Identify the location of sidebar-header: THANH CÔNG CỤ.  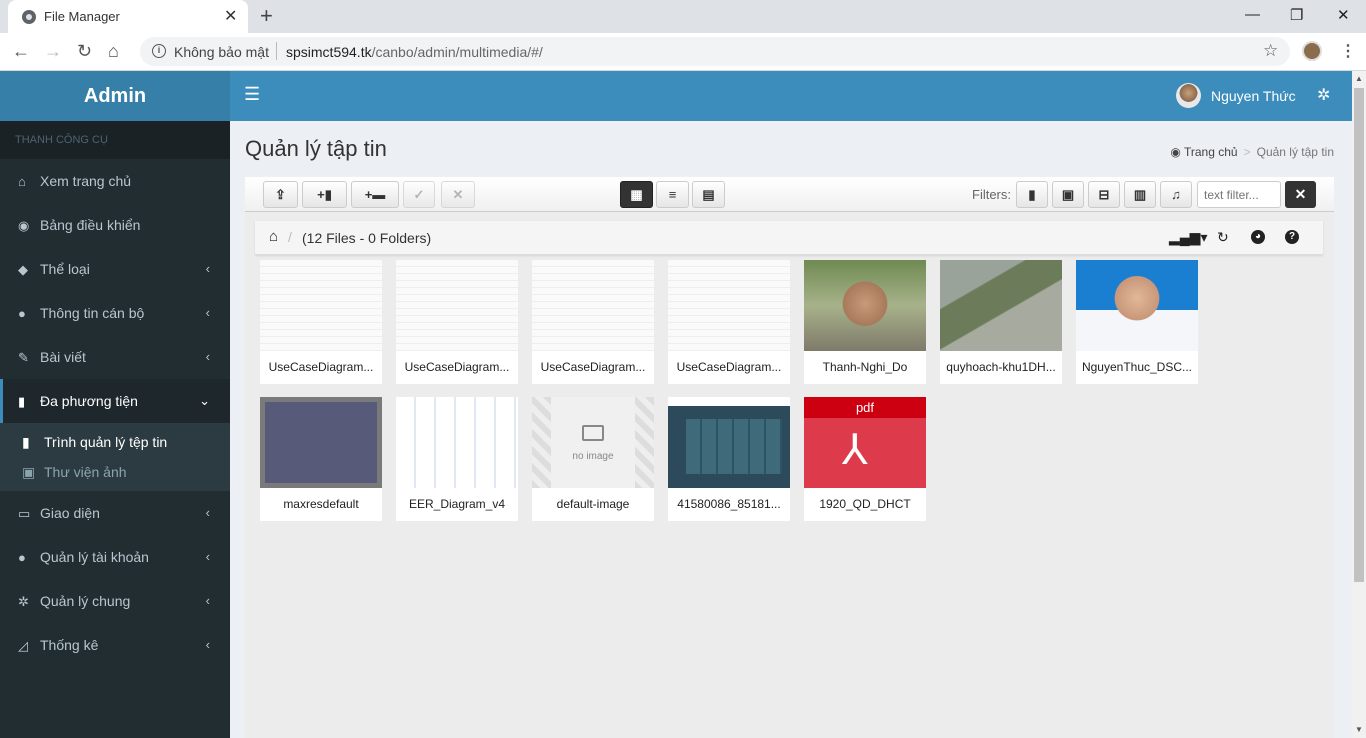
(115, 140).